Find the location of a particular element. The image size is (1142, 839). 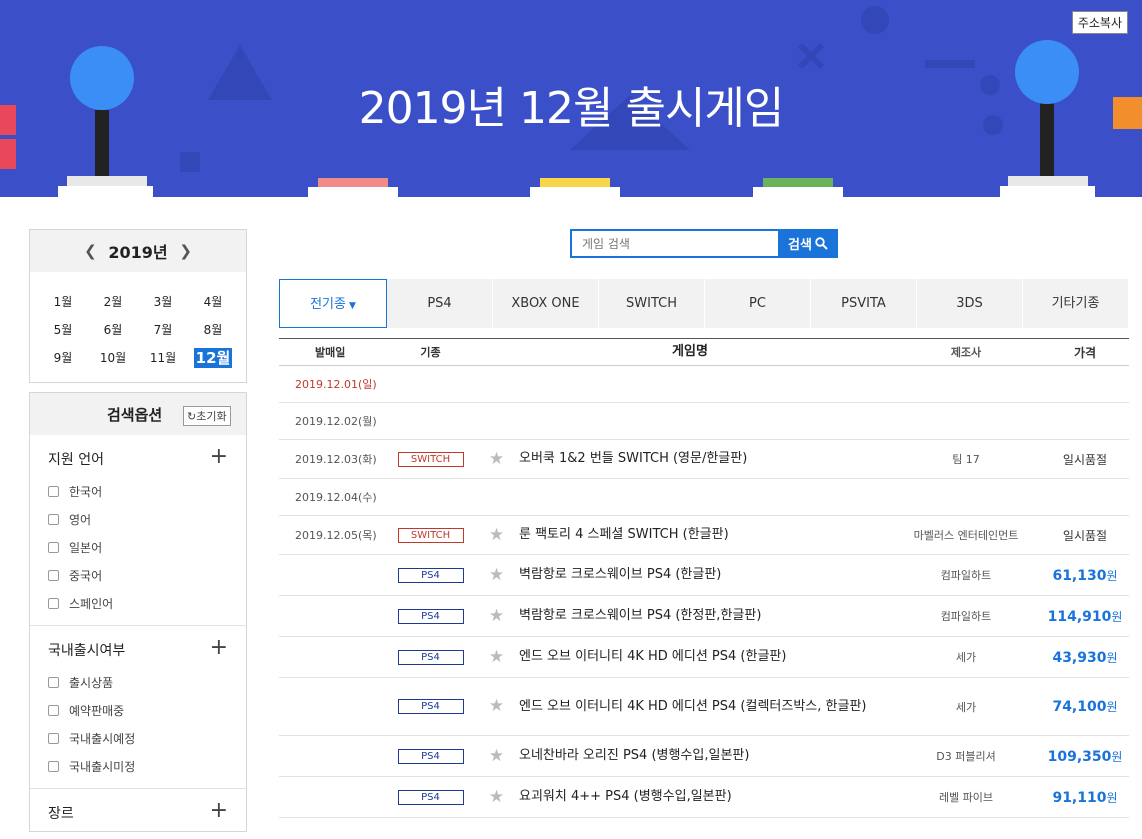

platform-cell: SWITCH is located at coordinates (430, 535).